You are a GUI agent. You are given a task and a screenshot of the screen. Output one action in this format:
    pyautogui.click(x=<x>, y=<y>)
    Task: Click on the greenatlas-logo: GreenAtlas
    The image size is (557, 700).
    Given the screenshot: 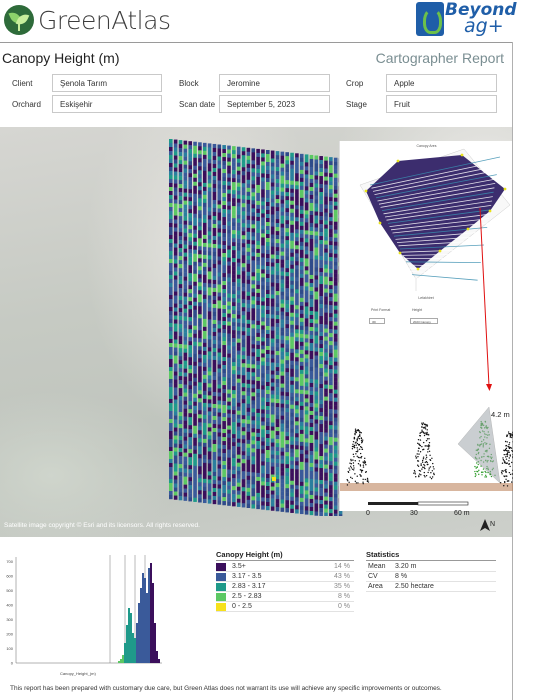 What is the action you would take?
    pyautogui.click(x=87, y=20)
    